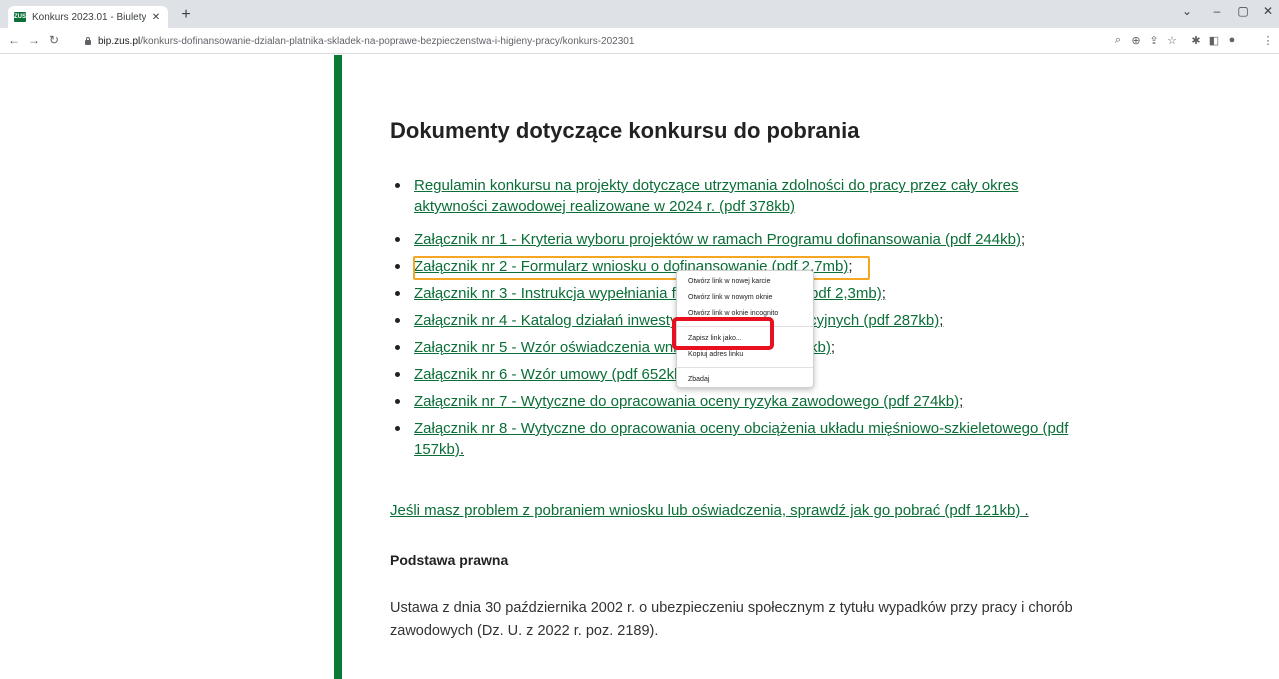 This screenshot has height=679, width=1279. What do you see at coordinates (1268, 11) in the screenshot?
I see `close-window-icon: ✕` at bounding box center [1268, 11].